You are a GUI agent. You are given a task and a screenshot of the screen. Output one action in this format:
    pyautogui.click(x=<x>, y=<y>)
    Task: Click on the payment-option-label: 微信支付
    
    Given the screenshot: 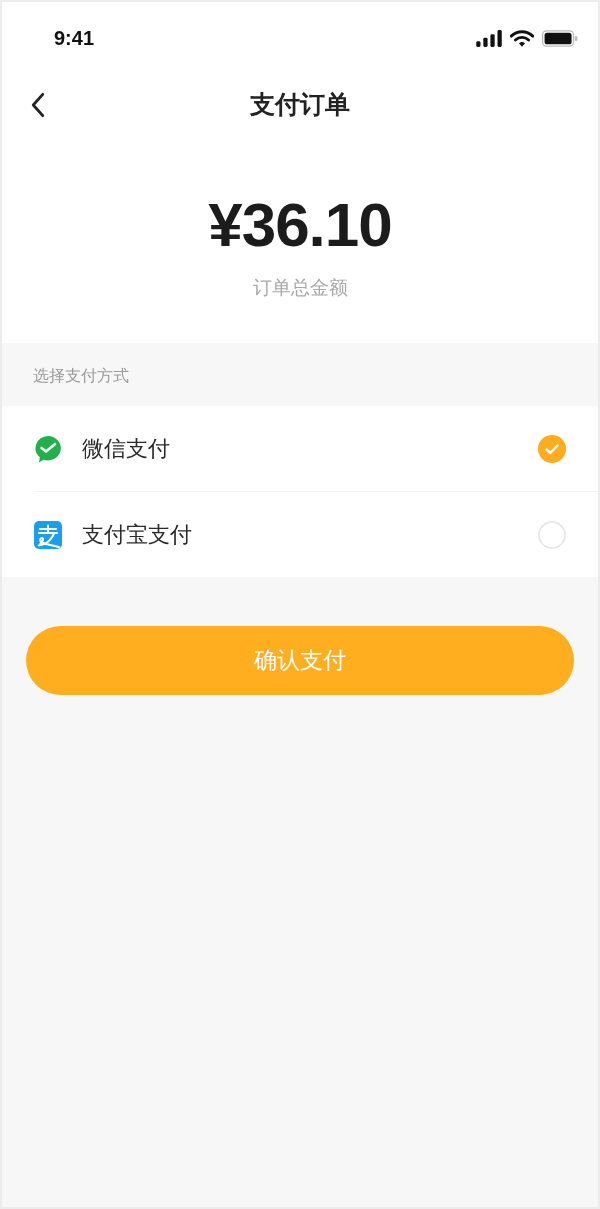 What is the action you would take?
    pyautogui.click(x=126, y=448)
    